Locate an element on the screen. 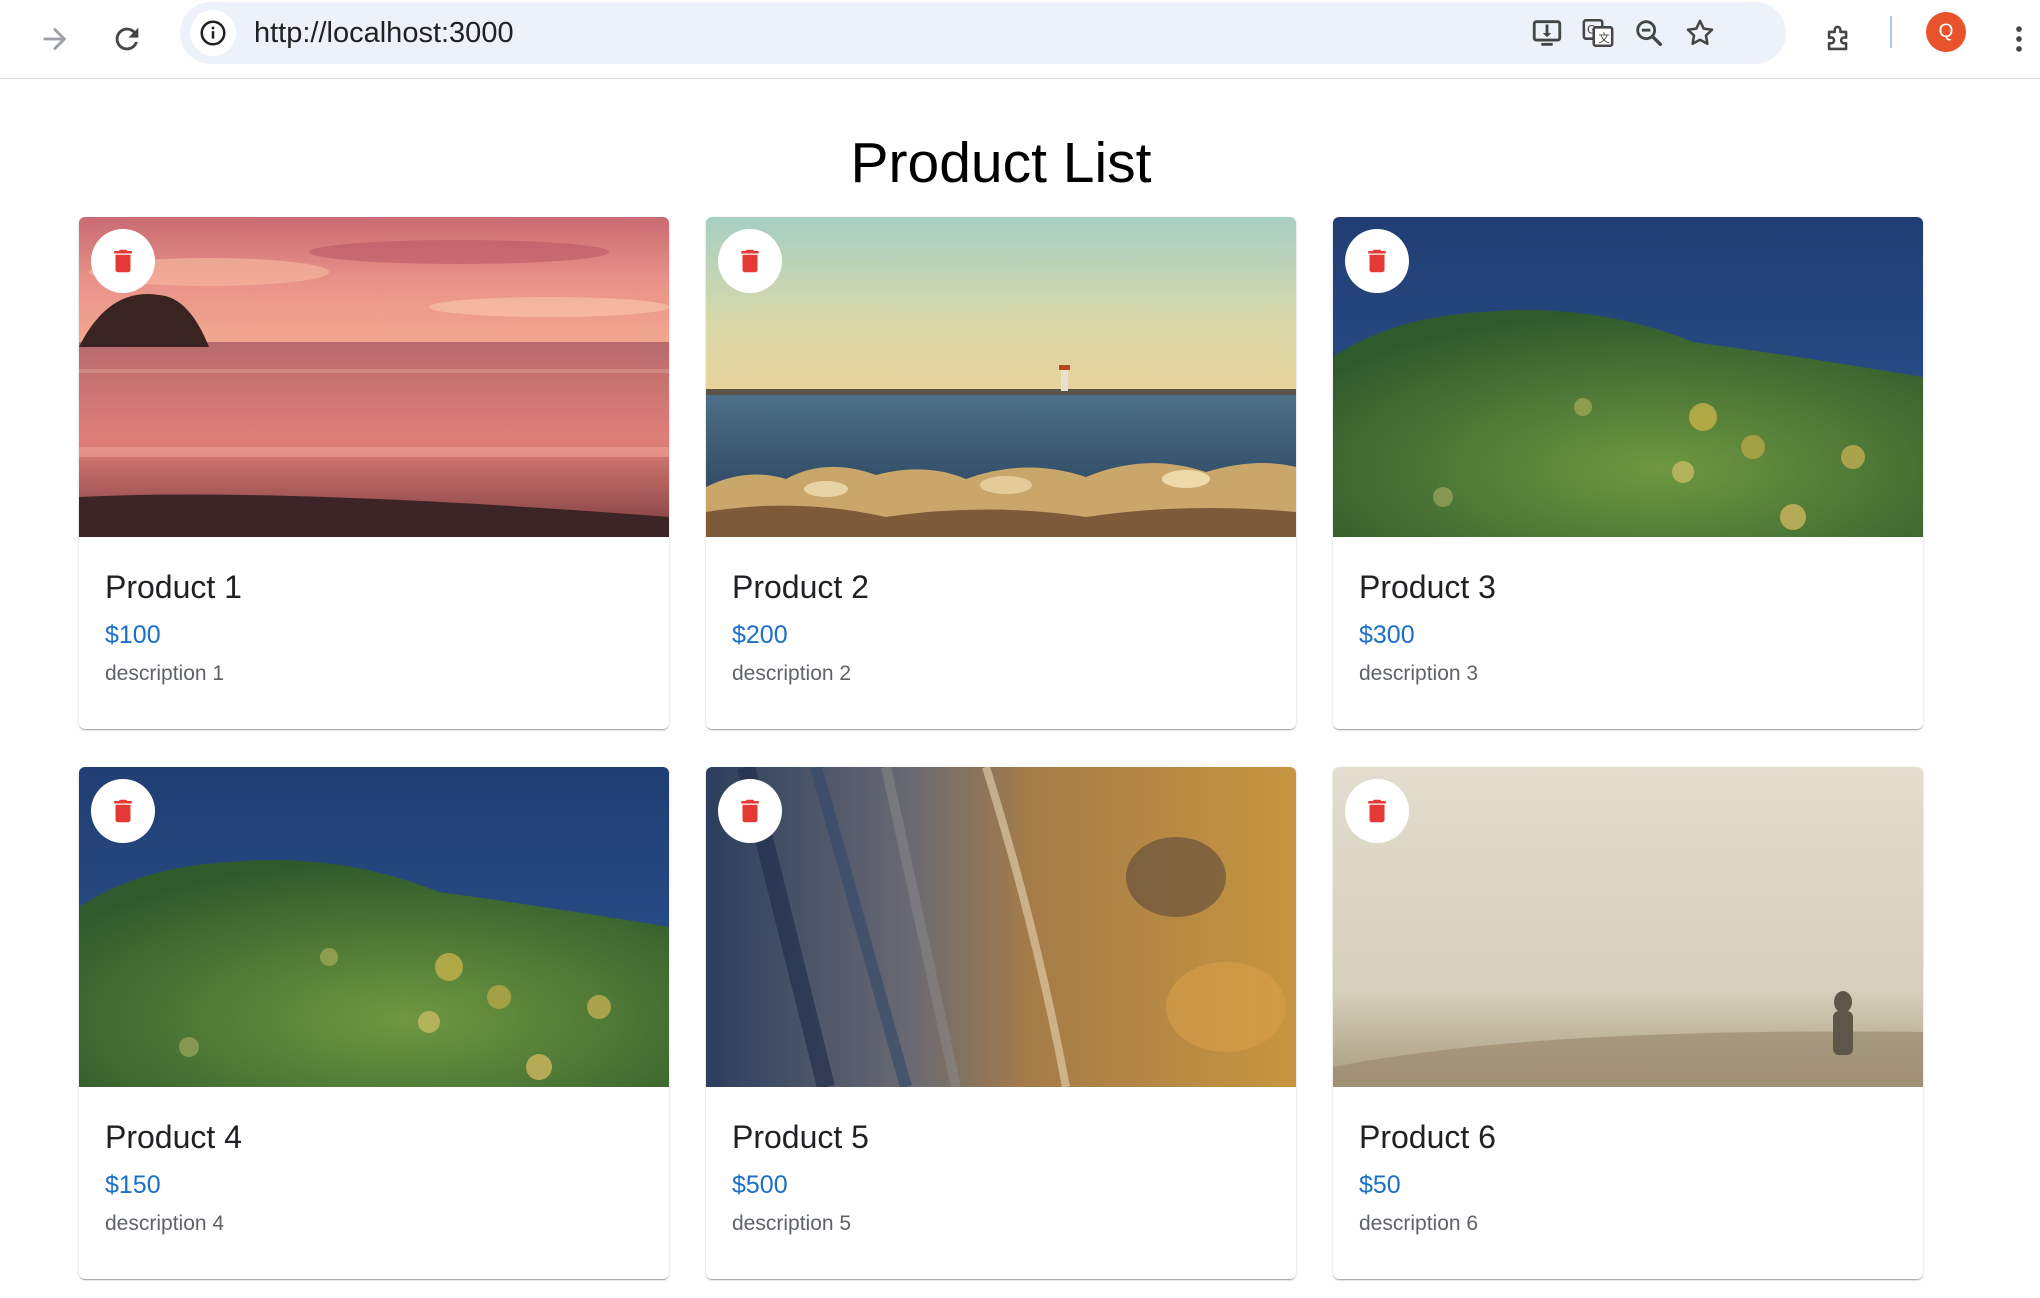  product-image-sunset-beach is located at coordinates (374, 377).